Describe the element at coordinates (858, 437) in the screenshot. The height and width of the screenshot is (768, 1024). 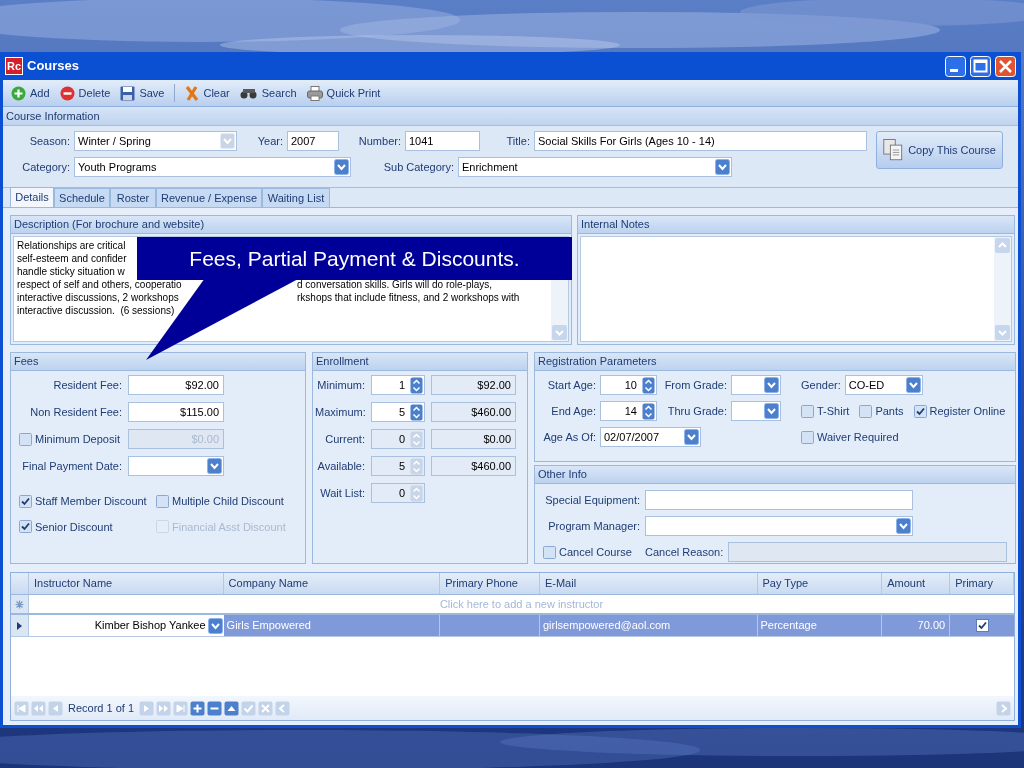
I see `checkbox-label: Waiver Required` at that location.